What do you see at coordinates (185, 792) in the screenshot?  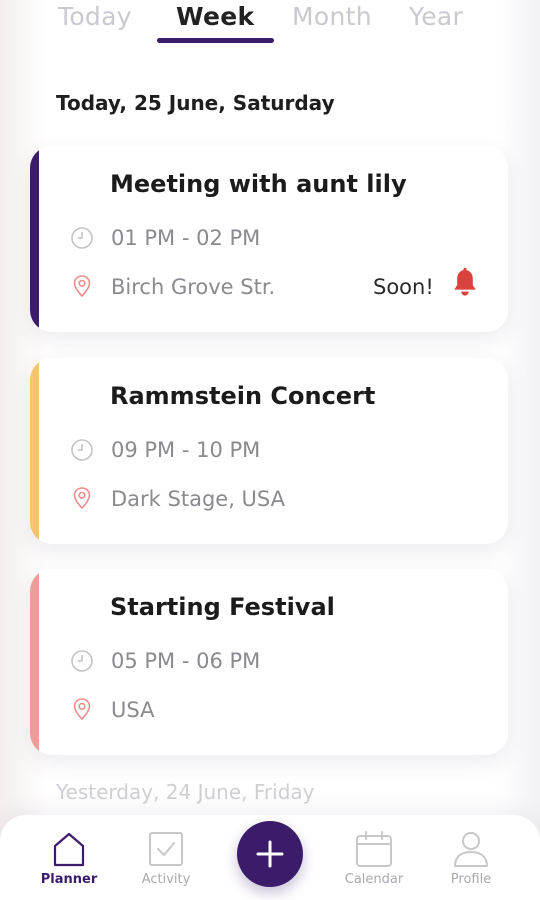 I see `section-title-yesterday: Yesterday, 24 June, Friday` at bounding box center [185, 792].